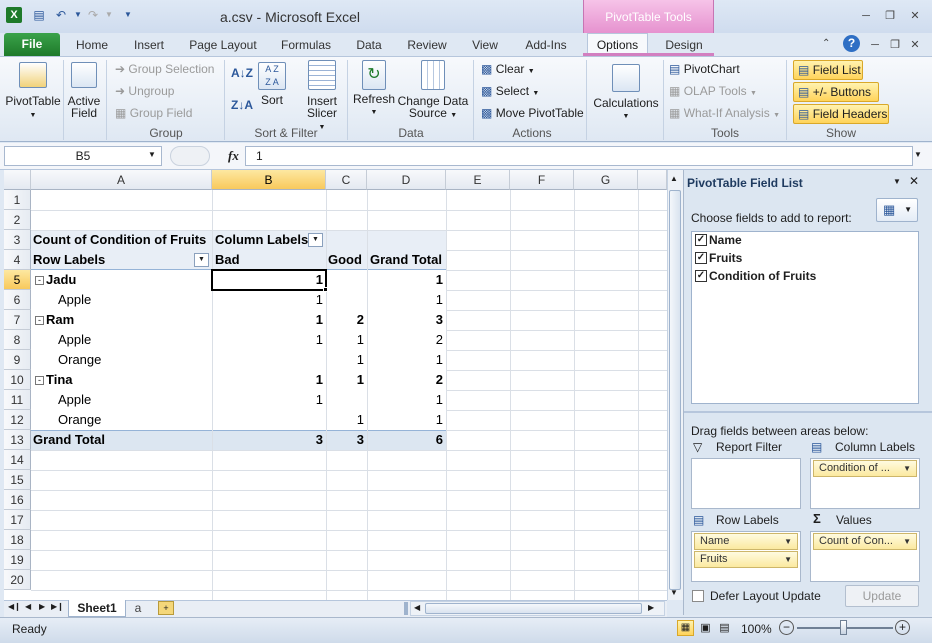  I want to click on field-name-label: Name, so click(725, 240).